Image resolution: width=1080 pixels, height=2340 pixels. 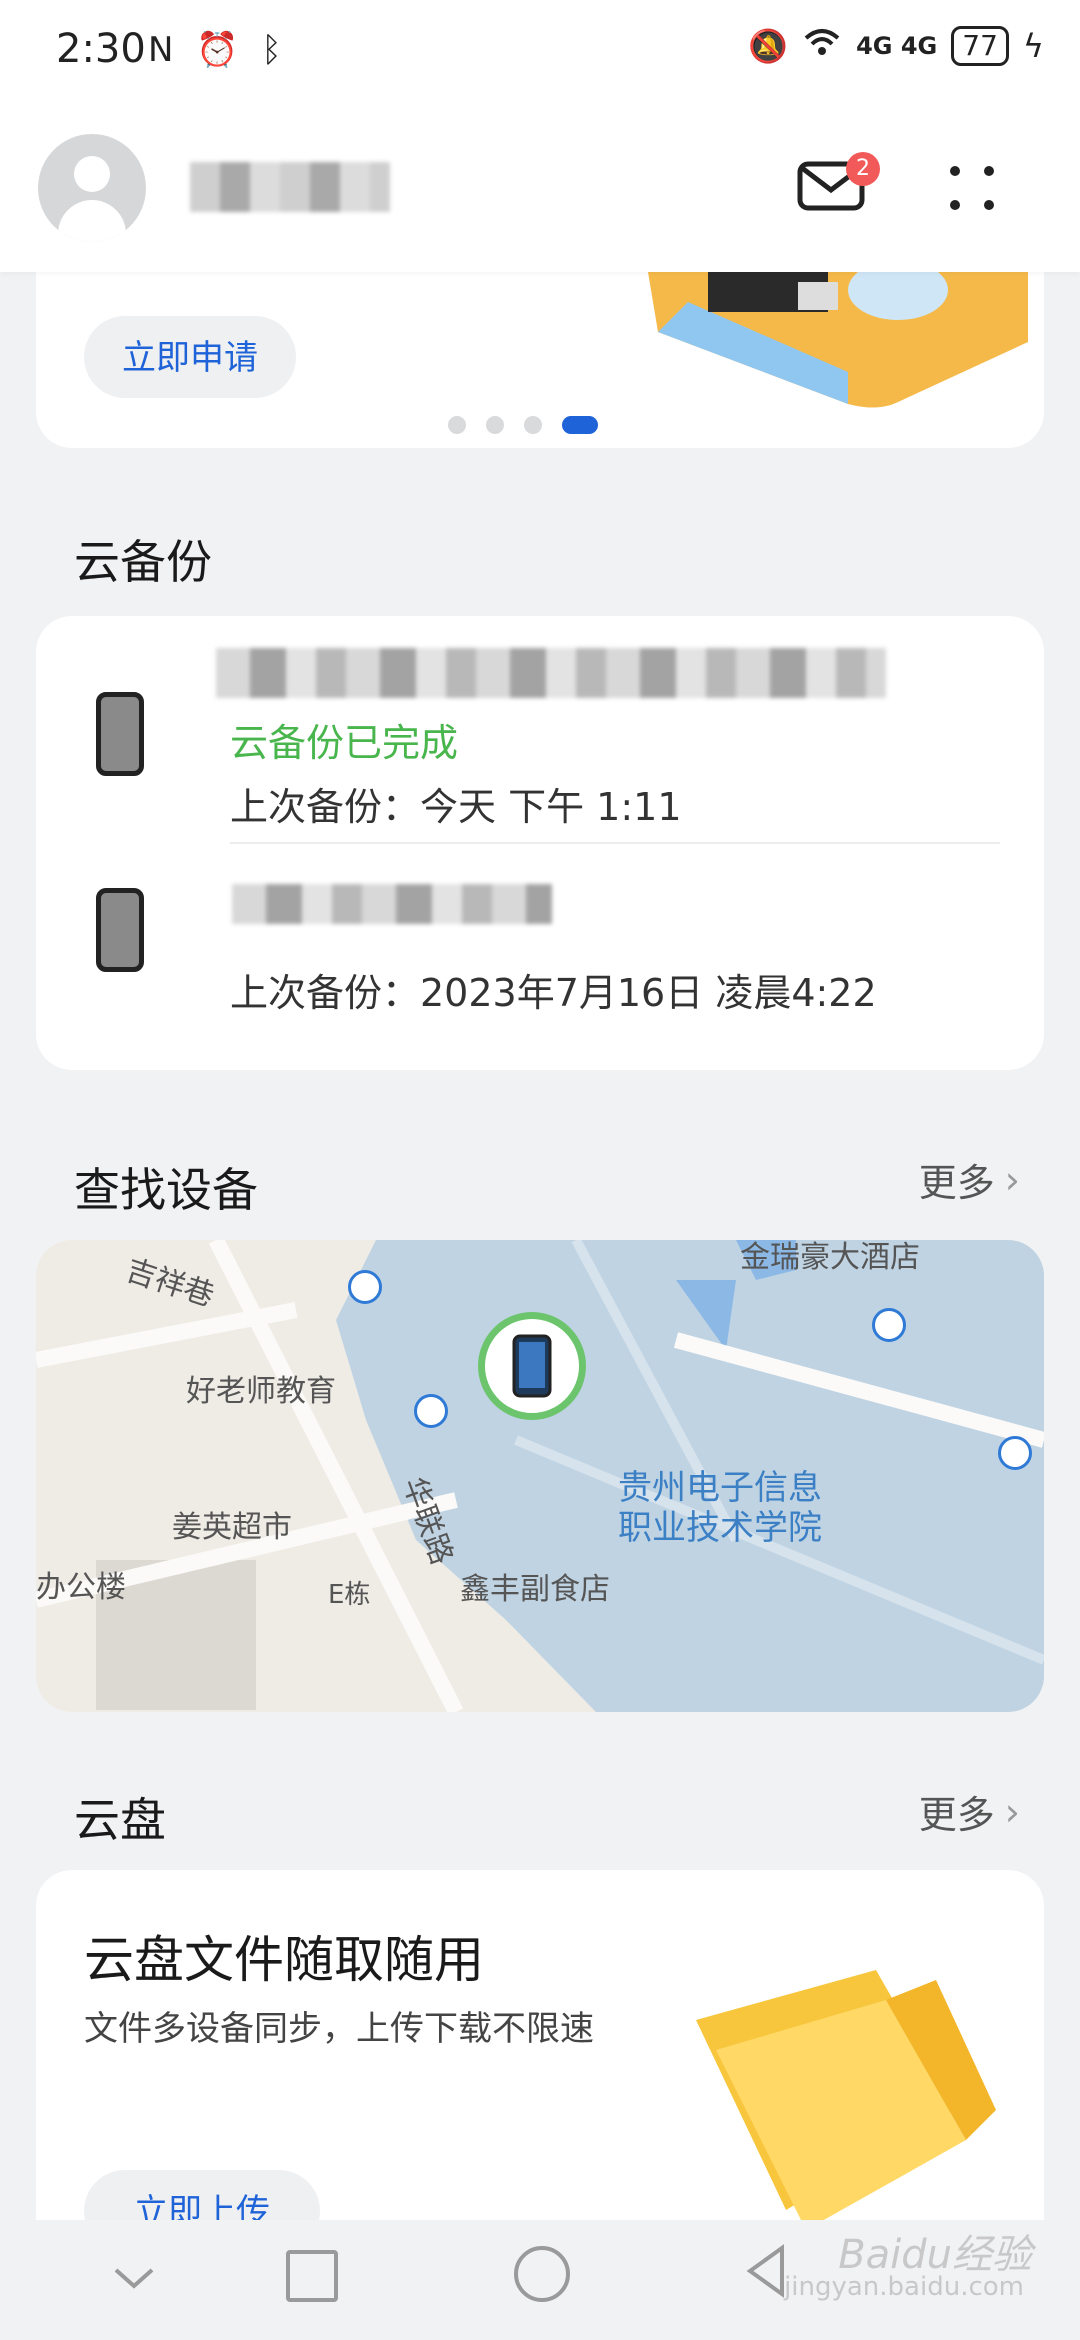 I want to click on cloud-backup-title: 云备份, so click(x=143, y=562).